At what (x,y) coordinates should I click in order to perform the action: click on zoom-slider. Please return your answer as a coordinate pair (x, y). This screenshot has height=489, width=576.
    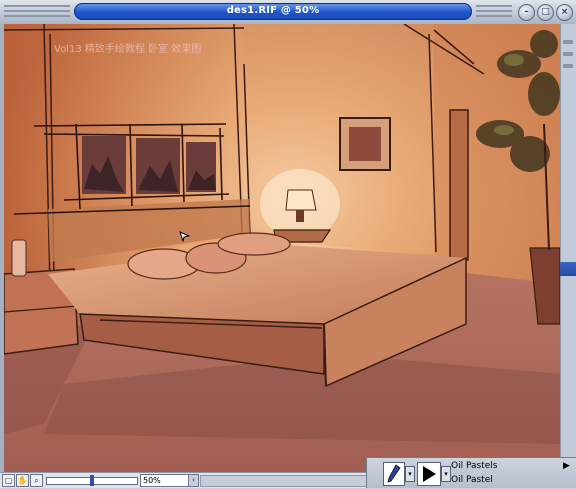
    Looking at the image, I should click on (92, 480).